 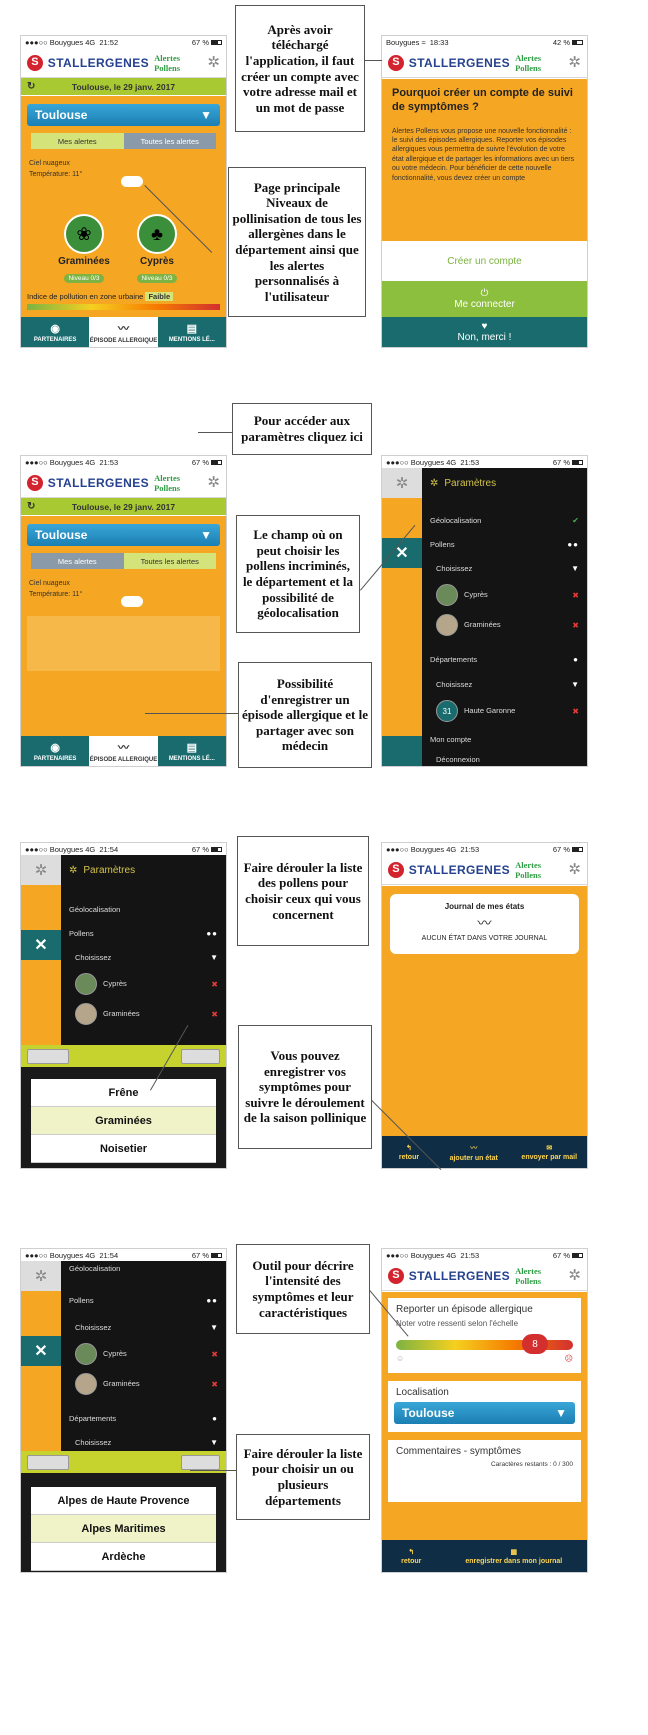 What do you see at coordinates (123, 1121) in the screenshot?
I see `picker-option: Graminées` at bounding box center [123, 1121].